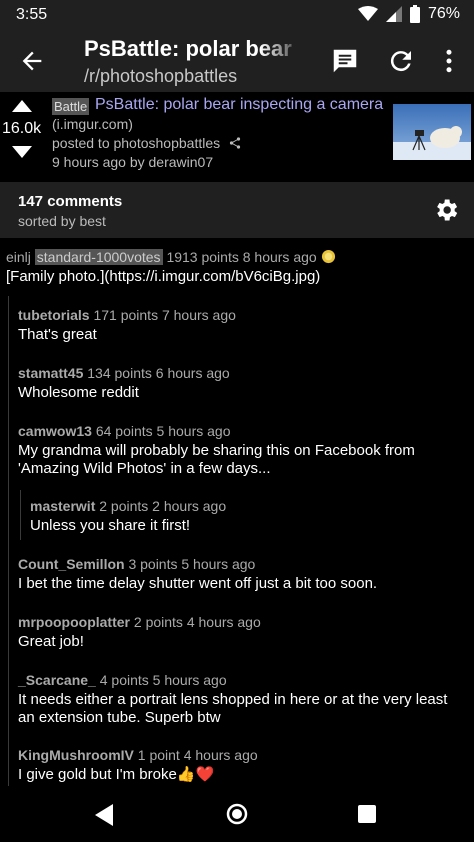 Image resolution: width=474 pixels, height=842 pixels. What do you see at coordinates (446, 210) in the screenshot?
I see `settings-gear-icon` at bounding box center [446, 210].